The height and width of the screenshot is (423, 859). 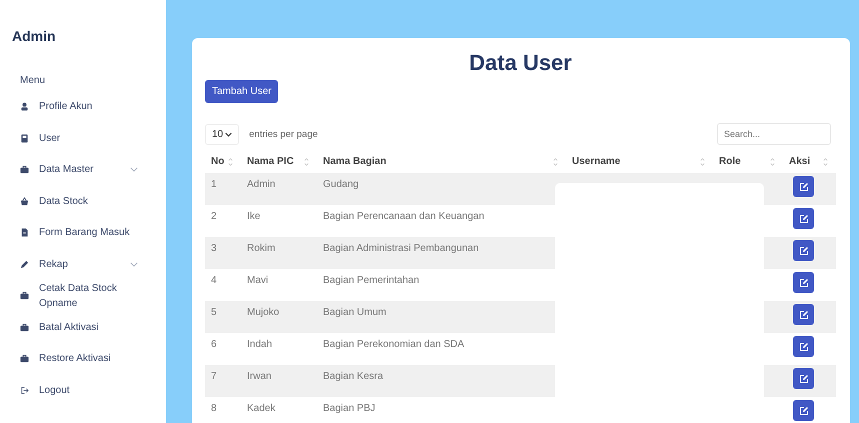 I want to click on sidebar-item: Data Master, so click(x=93, y=170).